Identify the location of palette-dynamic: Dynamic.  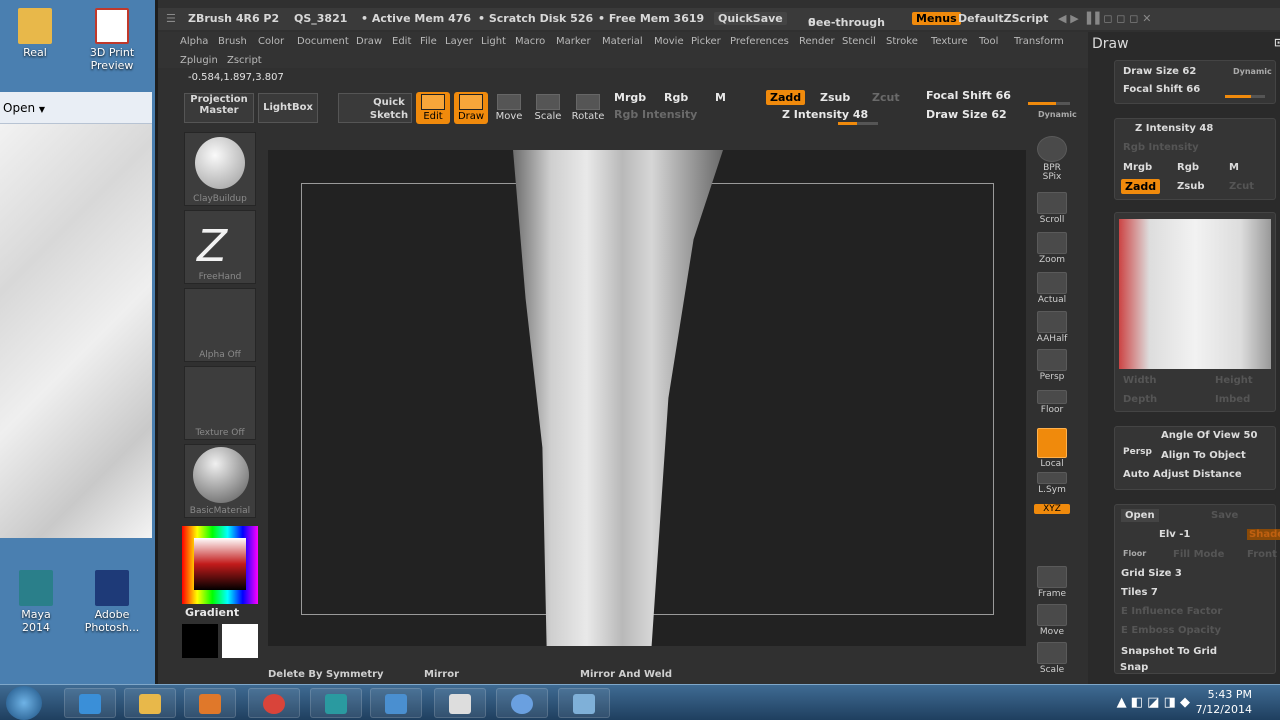
(1252, 71).